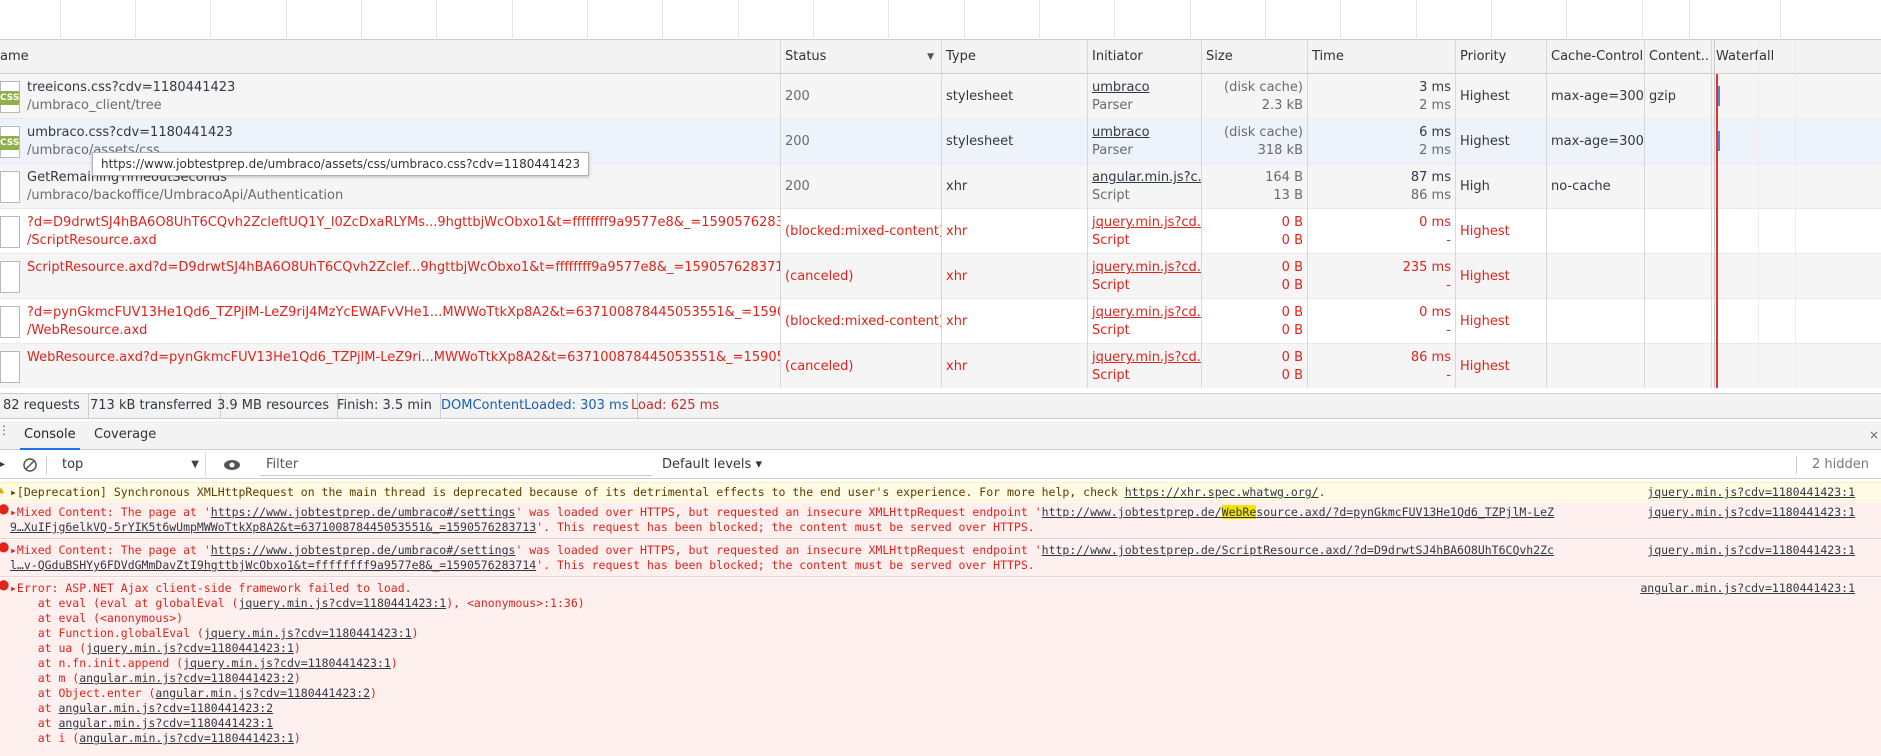  What do you see at coordinates (1254, 141) in the screenshot?
I see `size-cell: (disk cache) 318 kB` at bounding box center [1254, 141].